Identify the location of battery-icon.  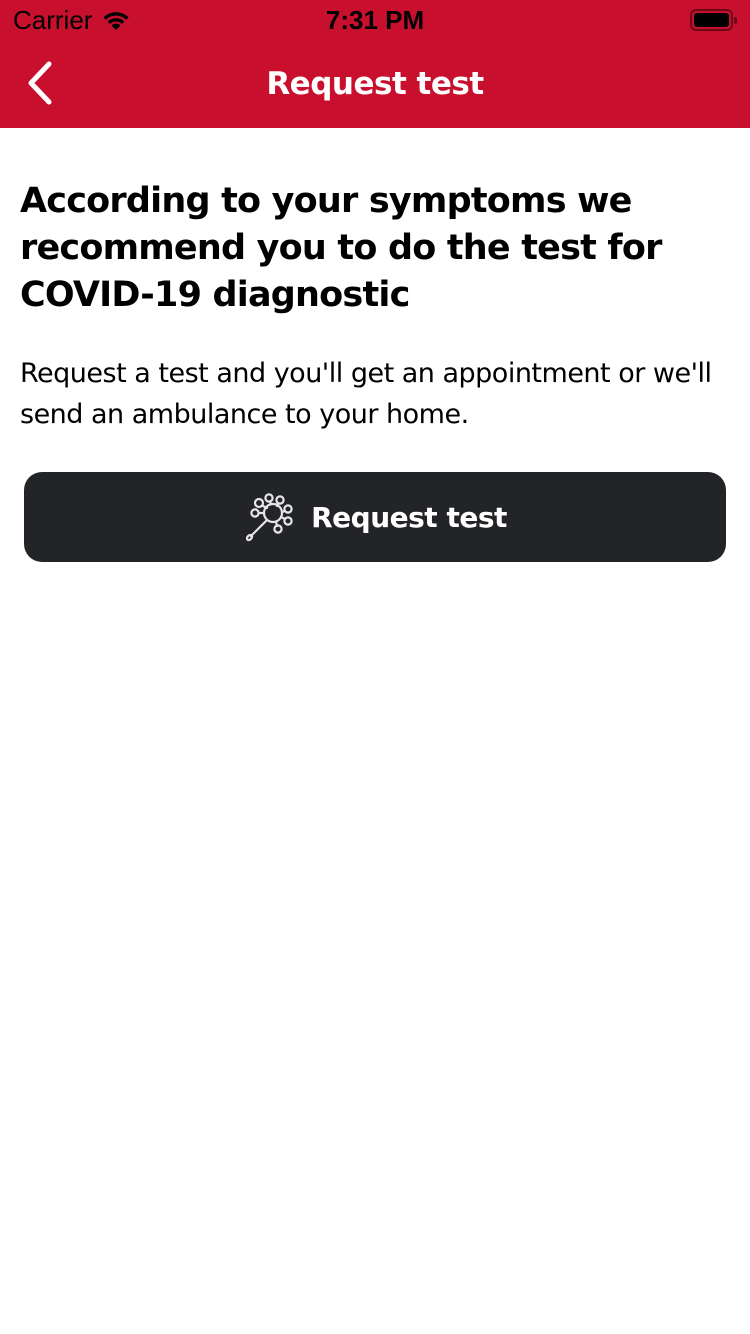
(714, 20).